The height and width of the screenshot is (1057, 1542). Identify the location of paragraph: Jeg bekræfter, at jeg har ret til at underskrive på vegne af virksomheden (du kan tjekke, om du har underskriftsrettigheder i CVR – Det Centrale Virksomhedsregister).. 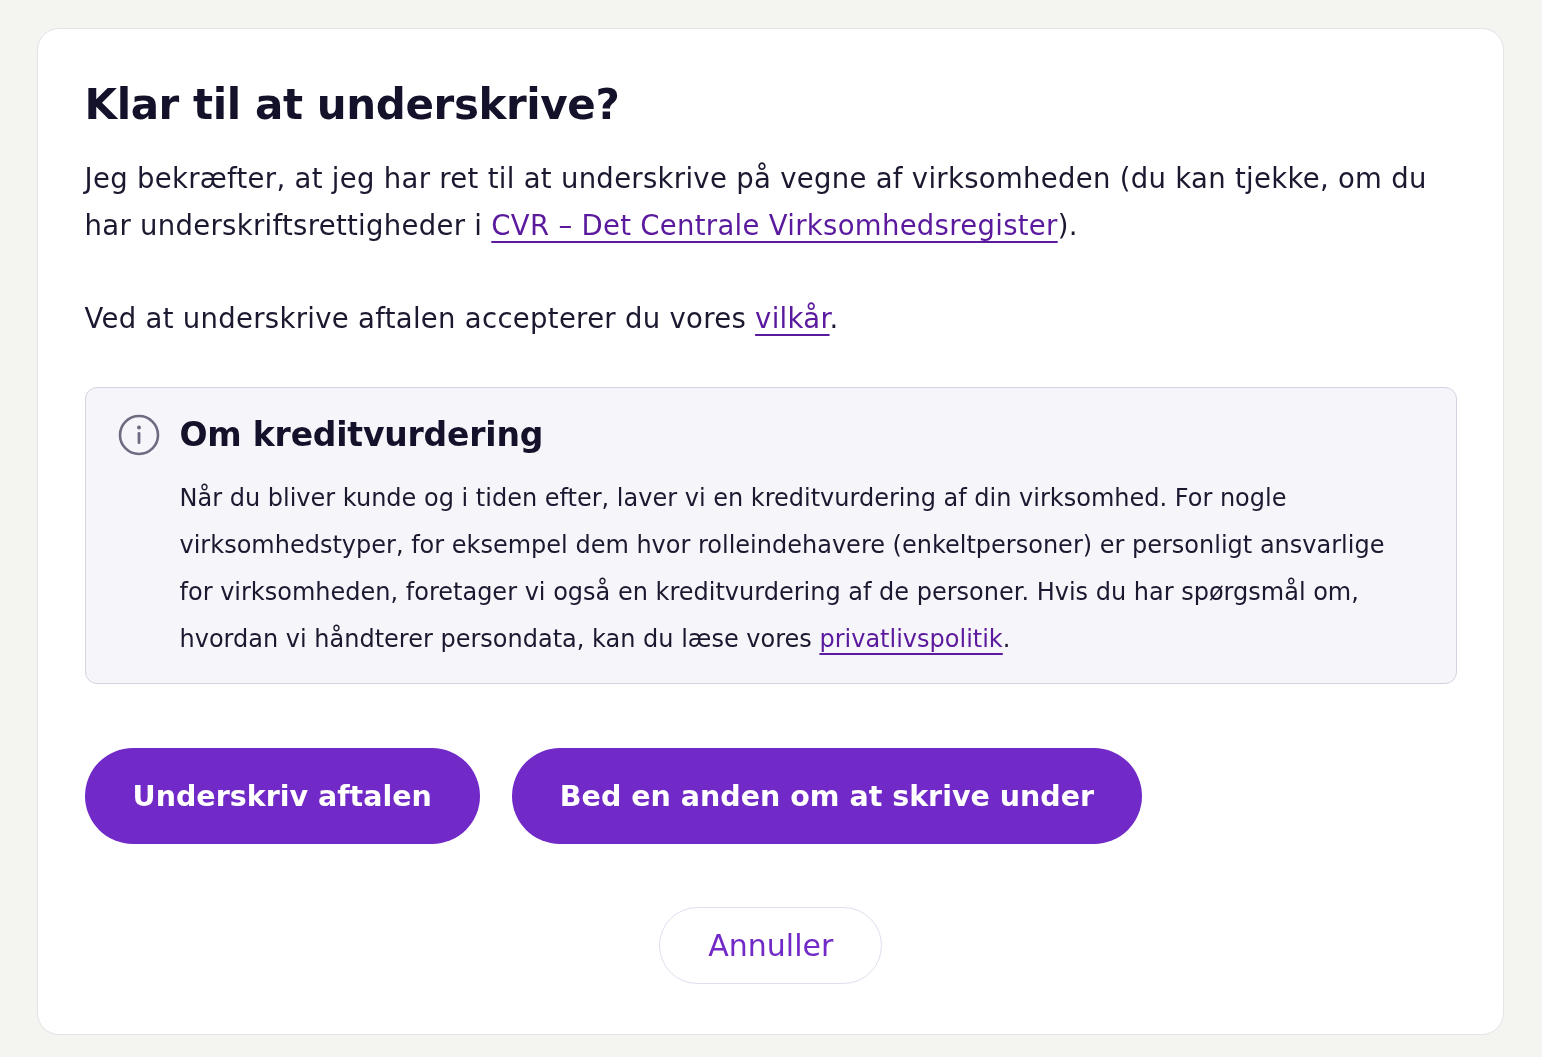
(756, 201).